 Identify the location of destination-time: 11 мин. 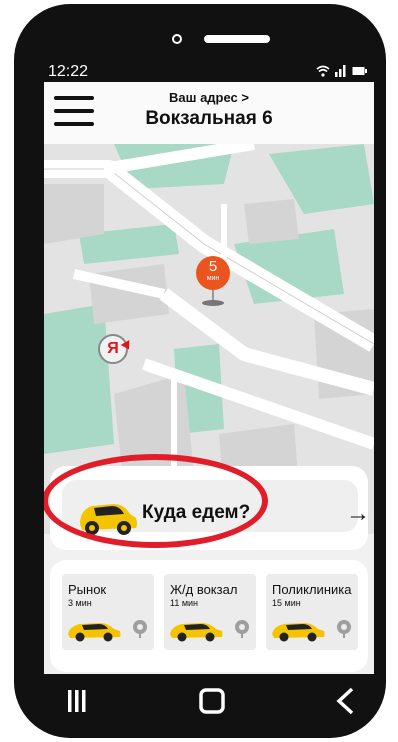
(184, 603).